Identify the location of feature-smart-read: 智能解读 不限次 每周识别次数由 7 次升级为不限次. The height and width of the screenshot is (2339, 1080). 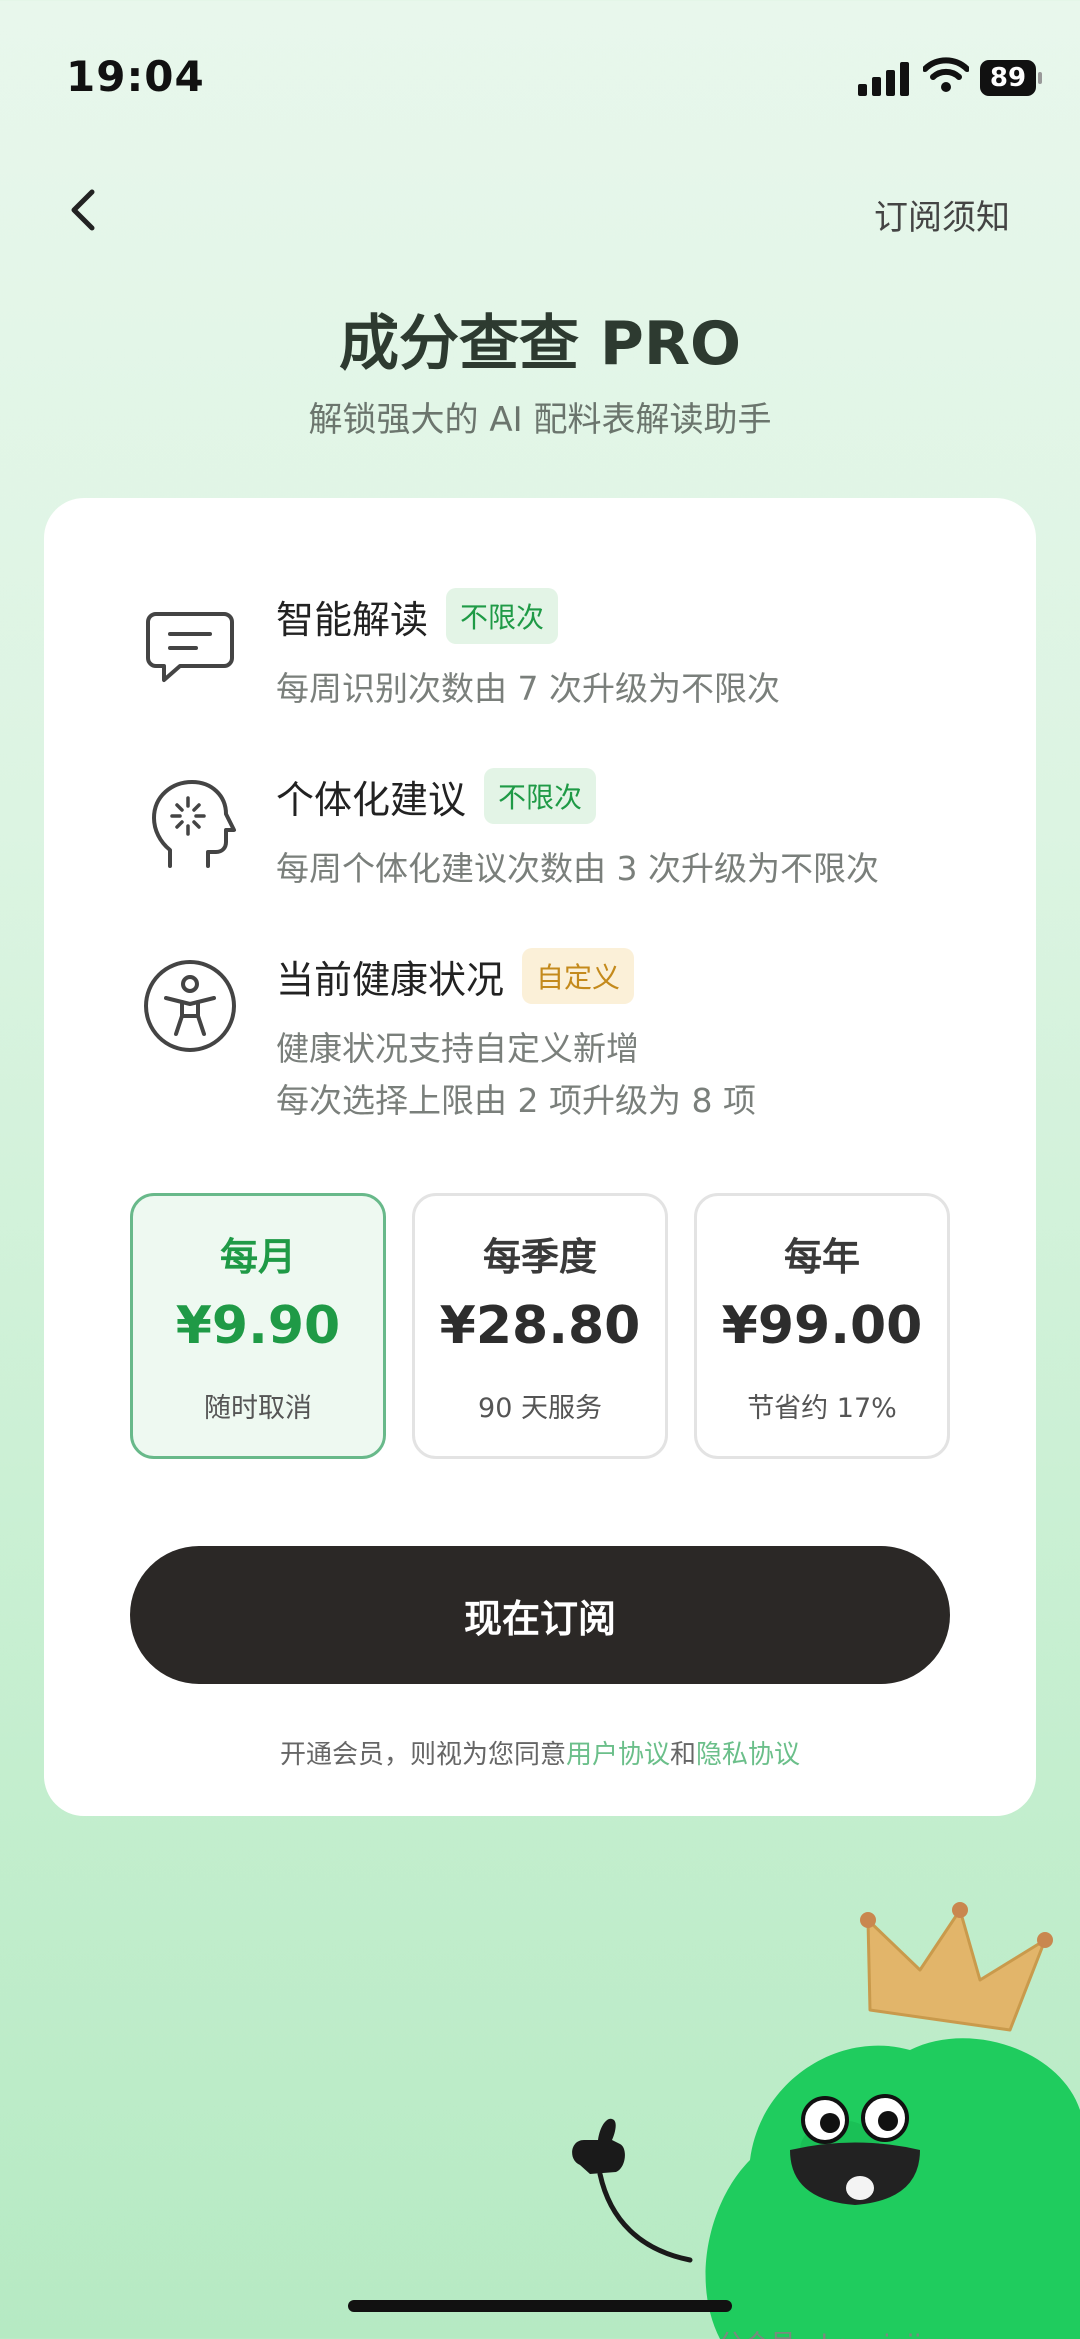
(570, 647).